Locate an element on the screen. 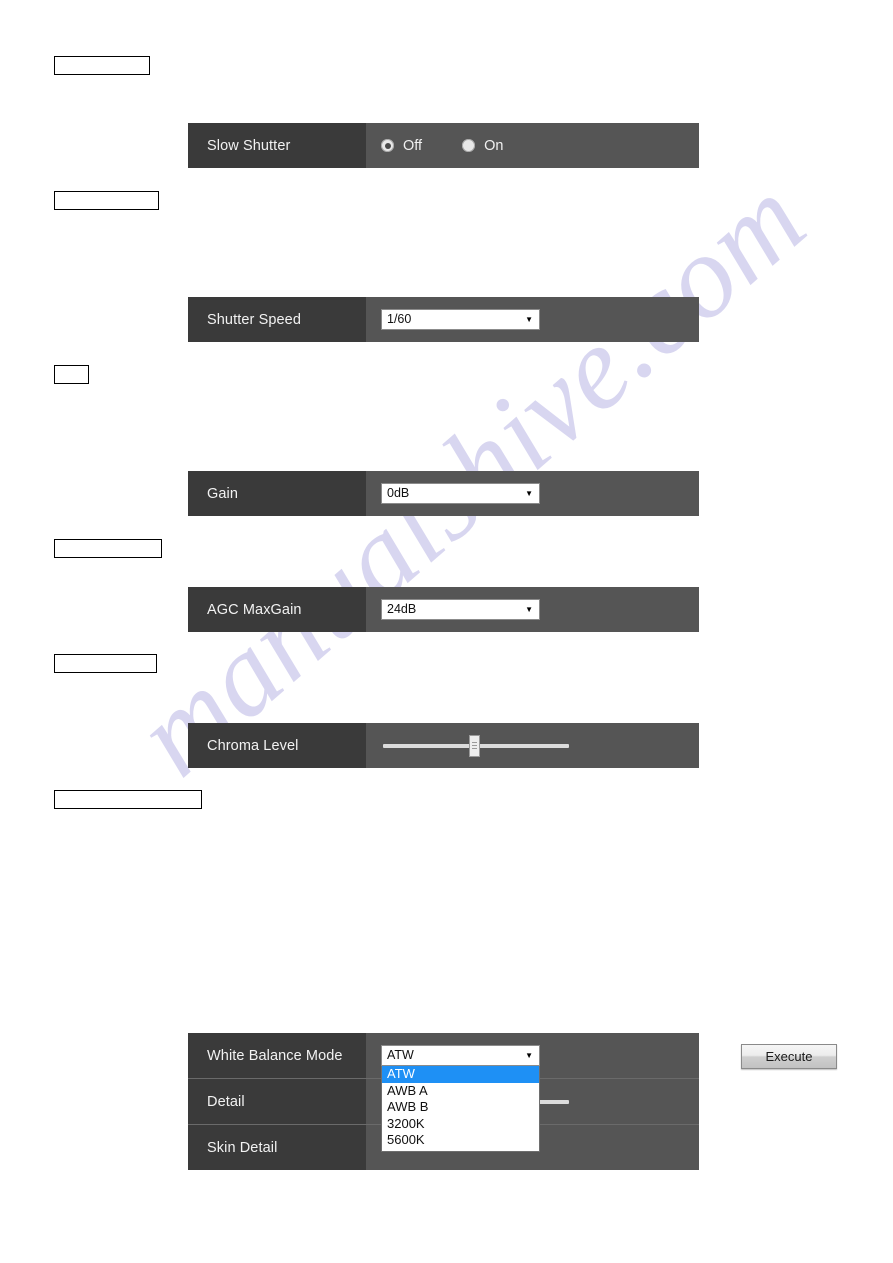 The height and width of the screenshot is (1263, 893). shutter-speed-select: 1/60 ▼ is located at coordinates (460, 319).